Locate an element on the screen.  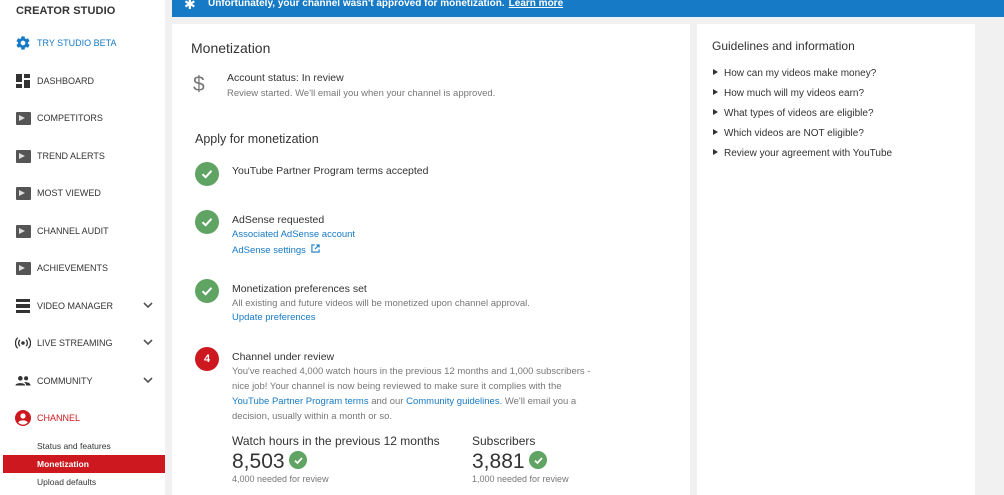
apply-heading: Apply for monetization is located at coordinates (257, 139).